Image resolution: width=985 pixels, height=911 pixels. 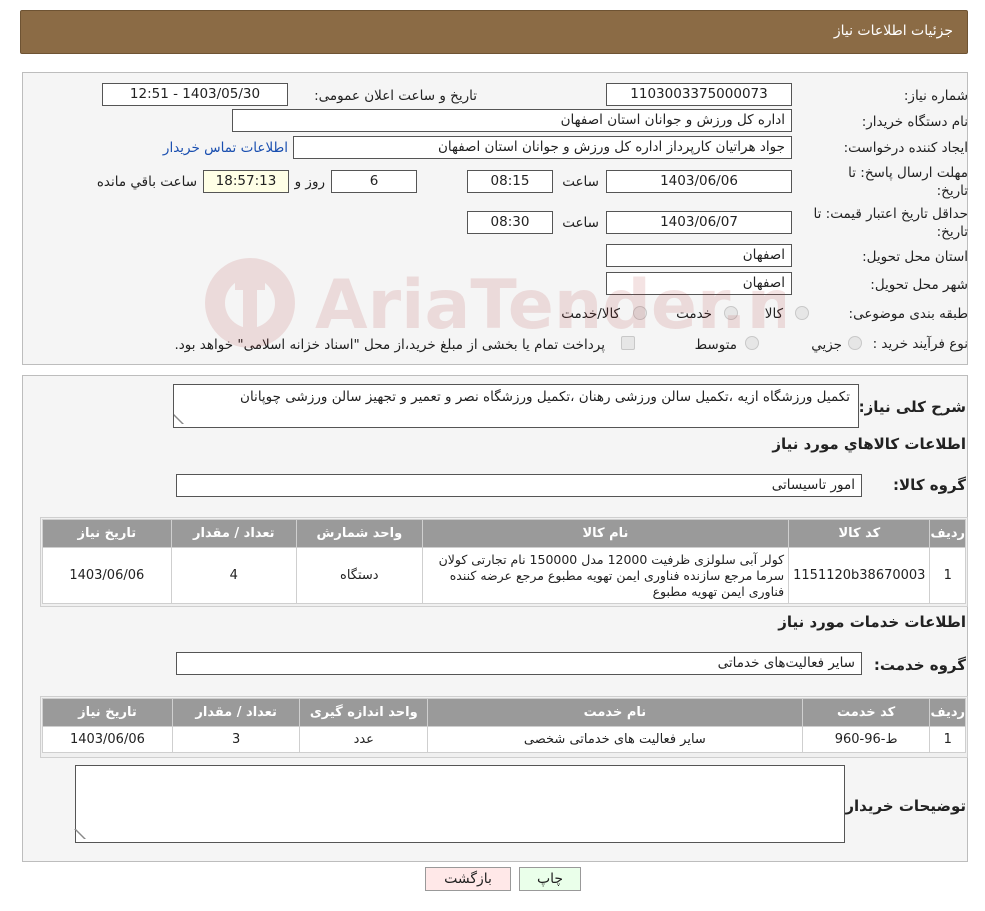 I want to click on need-number-label: شماره نیاز:, so click(x=935, y=96).